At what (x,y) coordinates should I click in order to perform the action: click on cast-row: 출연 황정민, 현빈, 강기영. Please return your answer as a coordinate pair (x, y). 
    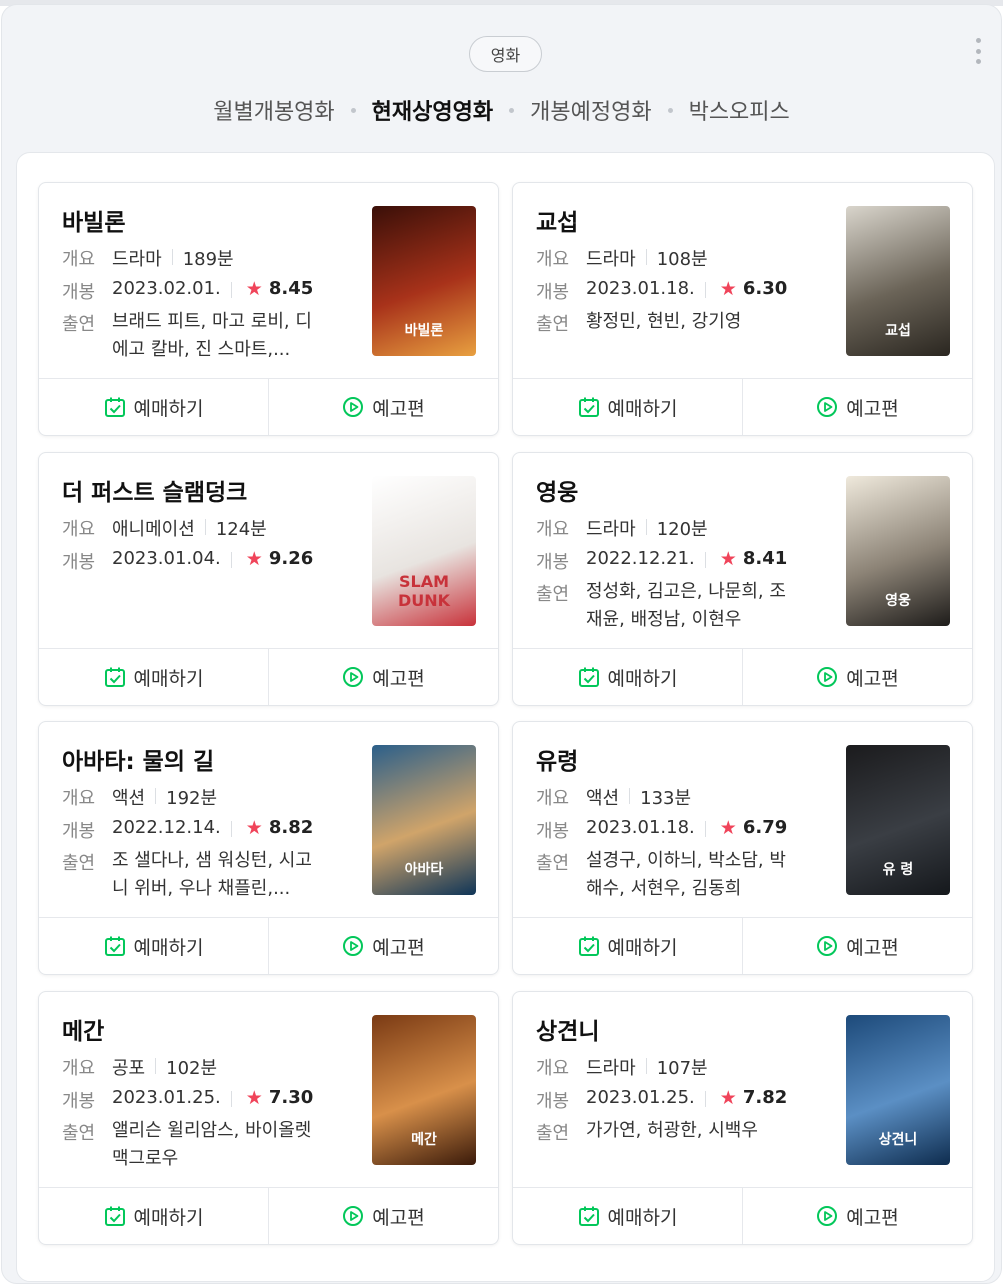
    Looking at the image, I should click on (686, 323).